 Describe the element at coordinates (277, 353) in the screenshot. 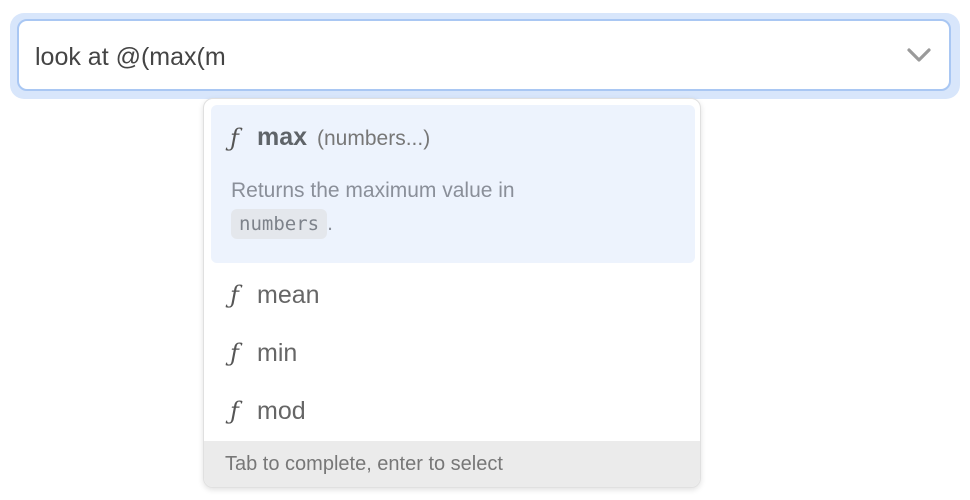

I see `completion-item-label: min` at that location.